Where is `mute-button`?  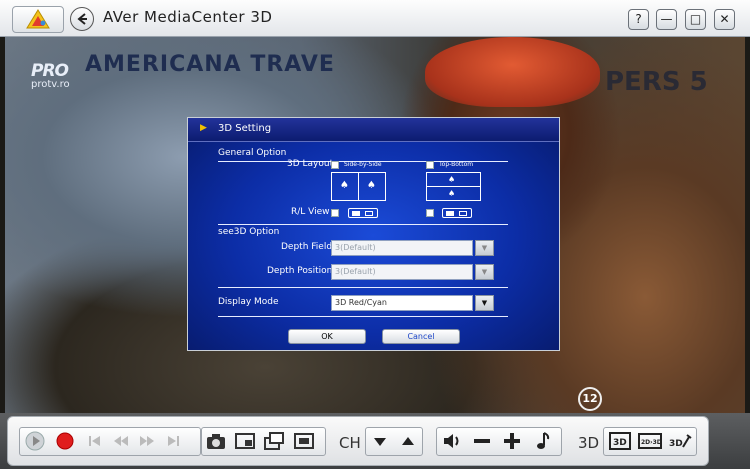
mute-button is located at coordinates (452, 441).